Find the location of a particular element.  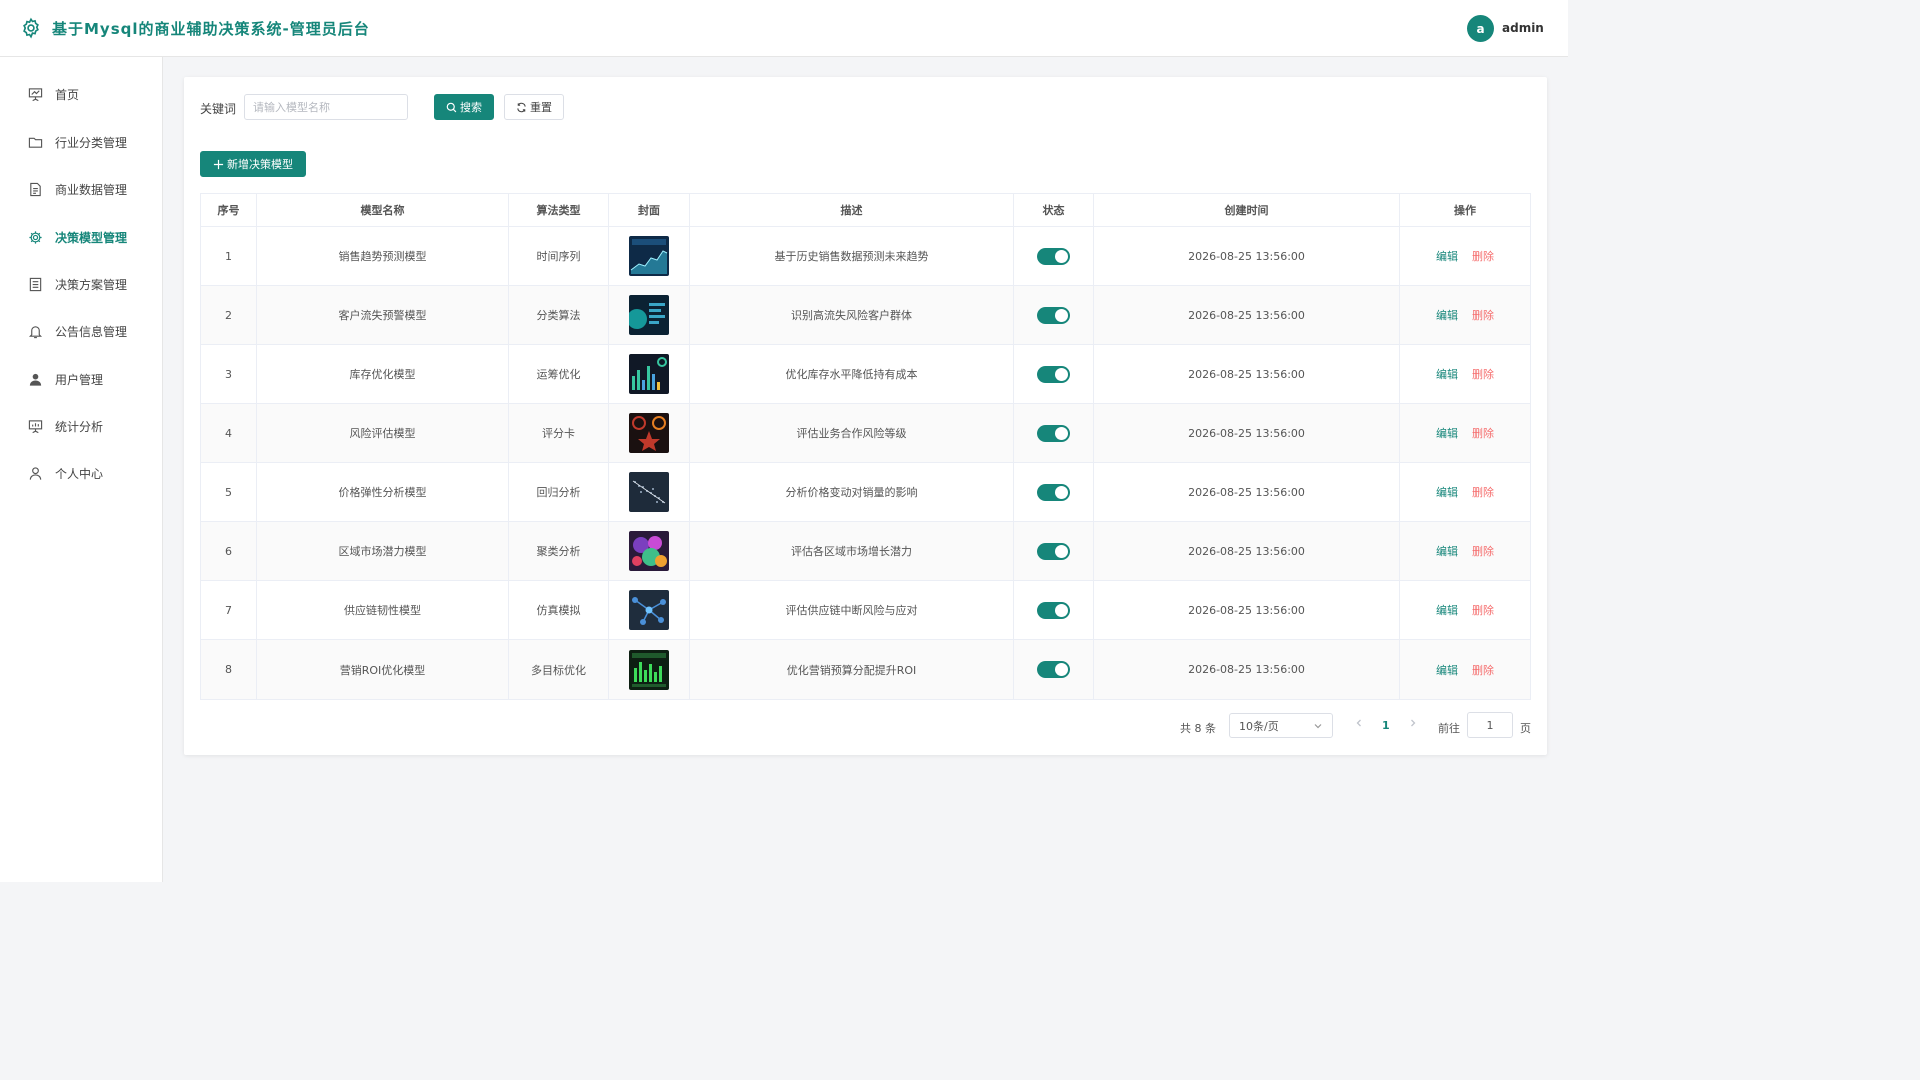

row-index: 8 is located at coordinates (229, 669).